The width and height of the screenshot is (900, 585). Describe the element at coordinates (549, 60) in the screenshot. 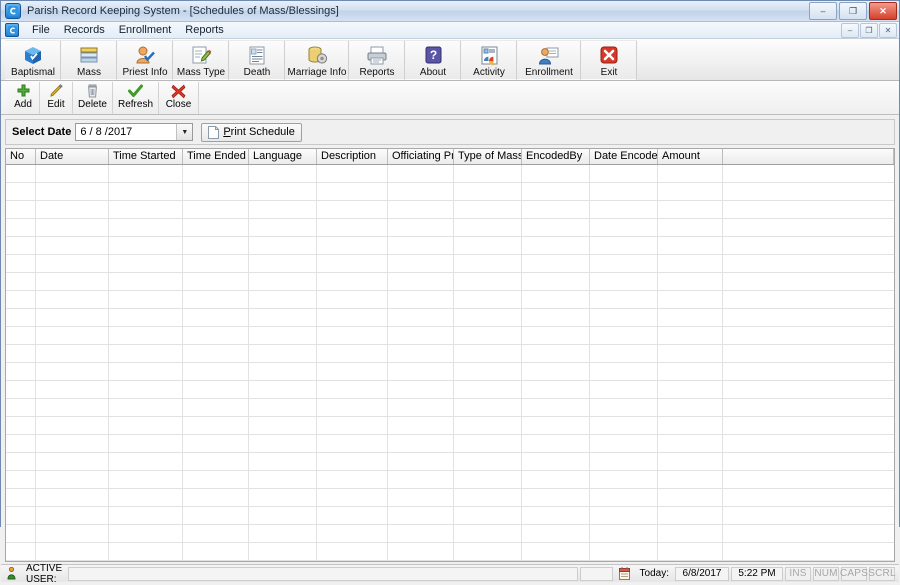

I see `toolbar-button-enrollment: Enrollment` at that location.